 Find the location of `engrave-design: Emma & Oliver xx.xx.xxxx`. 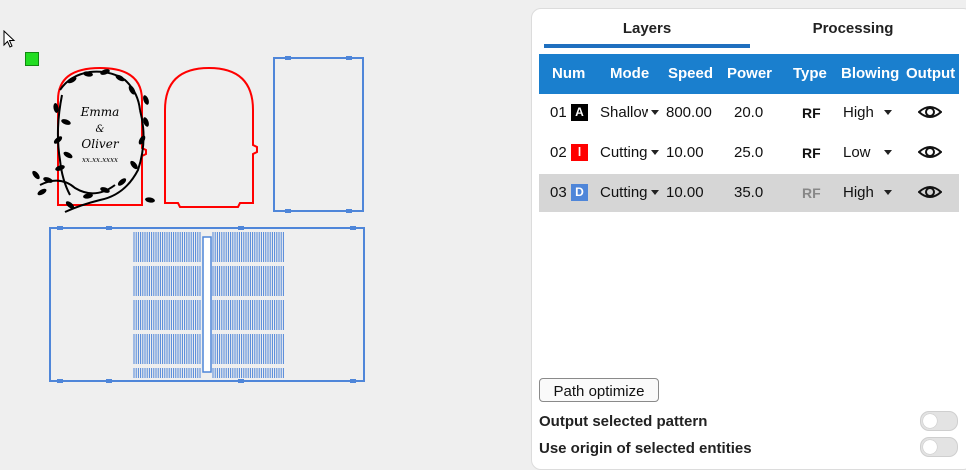

engrave-design: Emma & Oliver xx.xx.xxxx is located at coordinates (93, 139).